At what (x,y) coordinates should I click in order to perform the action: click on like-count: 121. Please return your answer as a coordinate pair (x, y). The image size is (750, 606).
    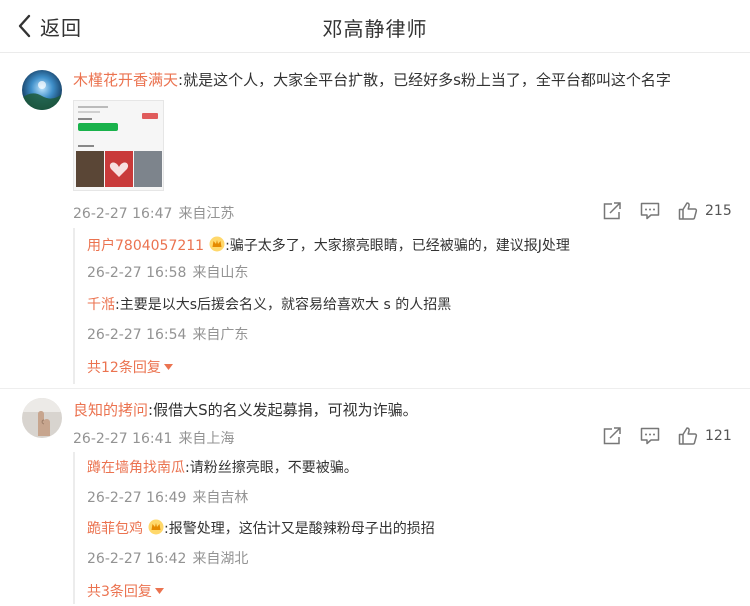
    Looking at the image, I should click on (718, 436).